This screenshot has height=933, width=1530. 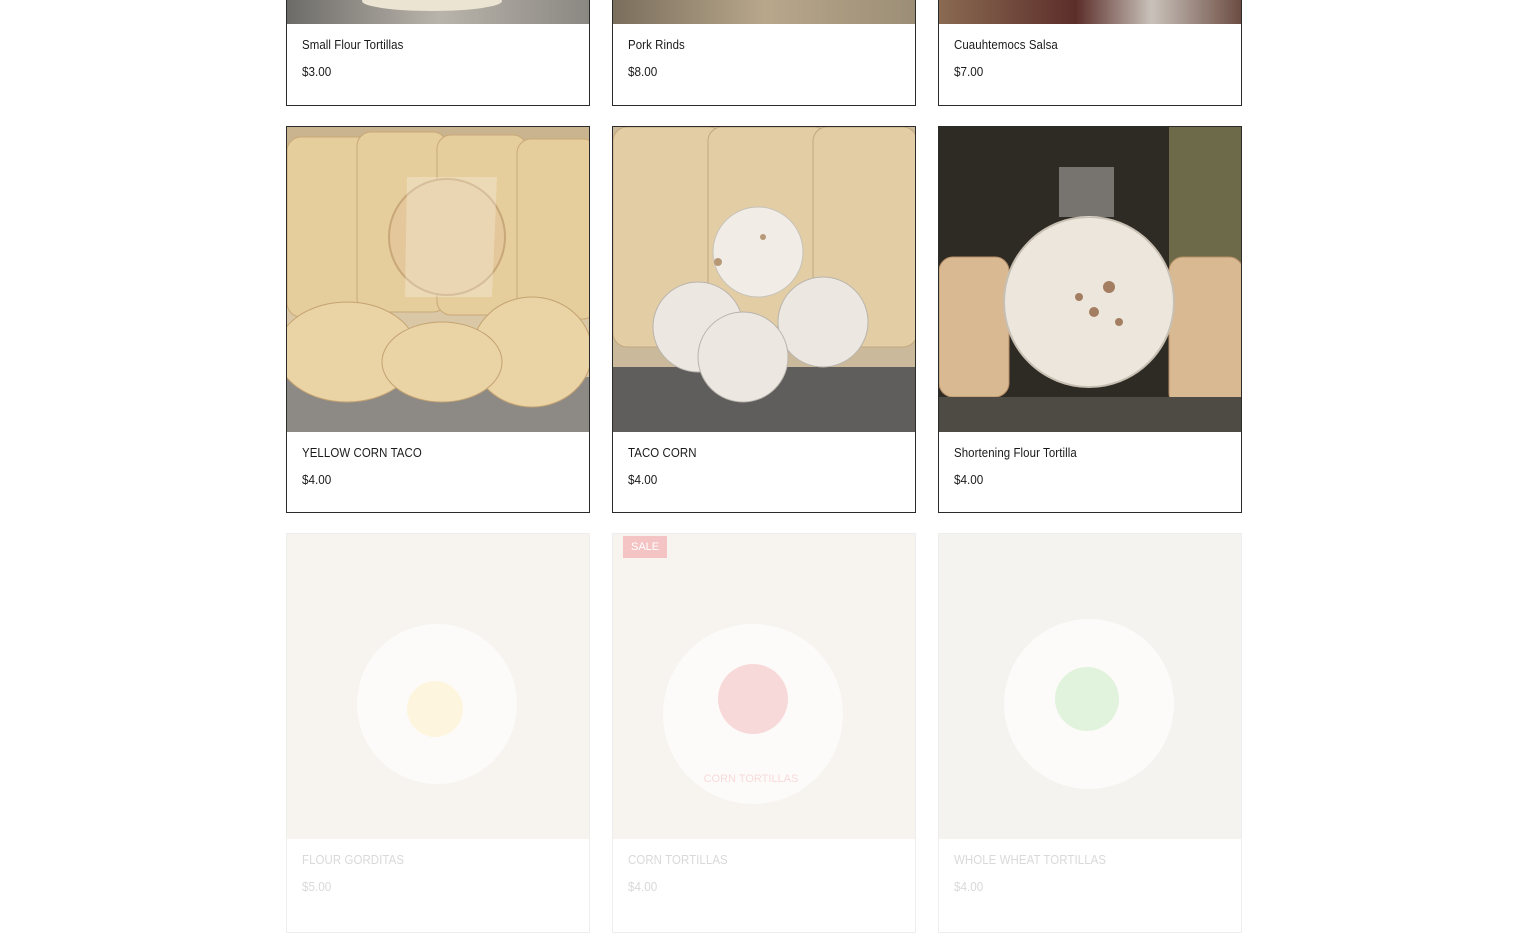 What do you see at coordinates (662, 452) in the screenshot?
I see `product-name: TACO CORN` at bounding box center [662, 452].